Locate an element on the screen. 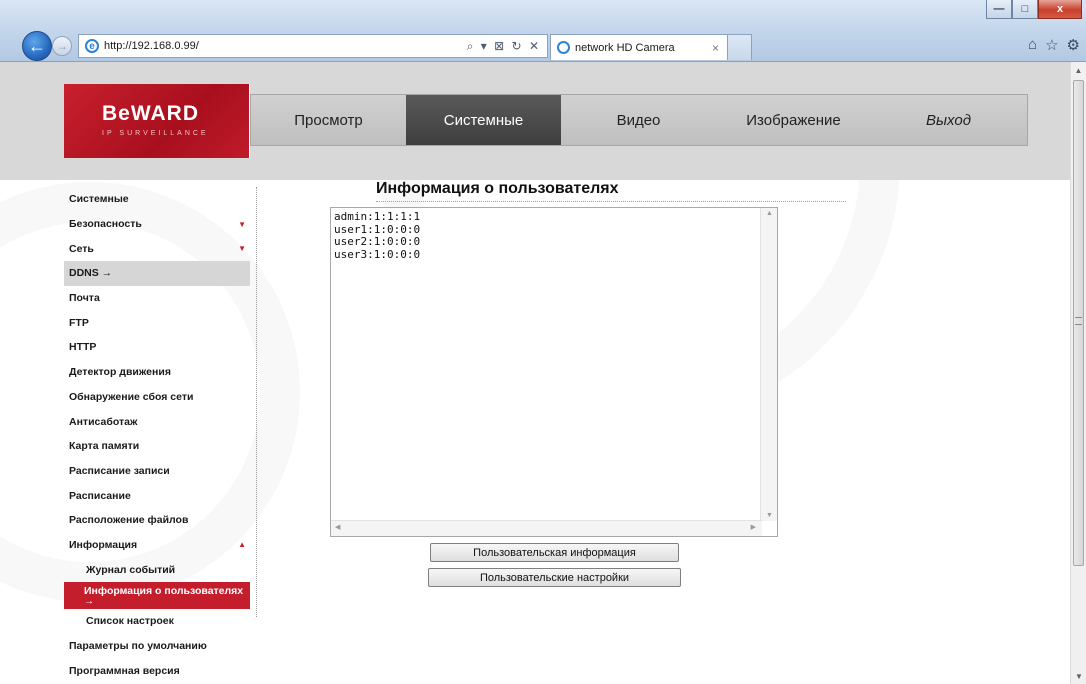 This screenshot has height=684, width=1086. logo-text: BeWARD is located at coordinates (151, 113).